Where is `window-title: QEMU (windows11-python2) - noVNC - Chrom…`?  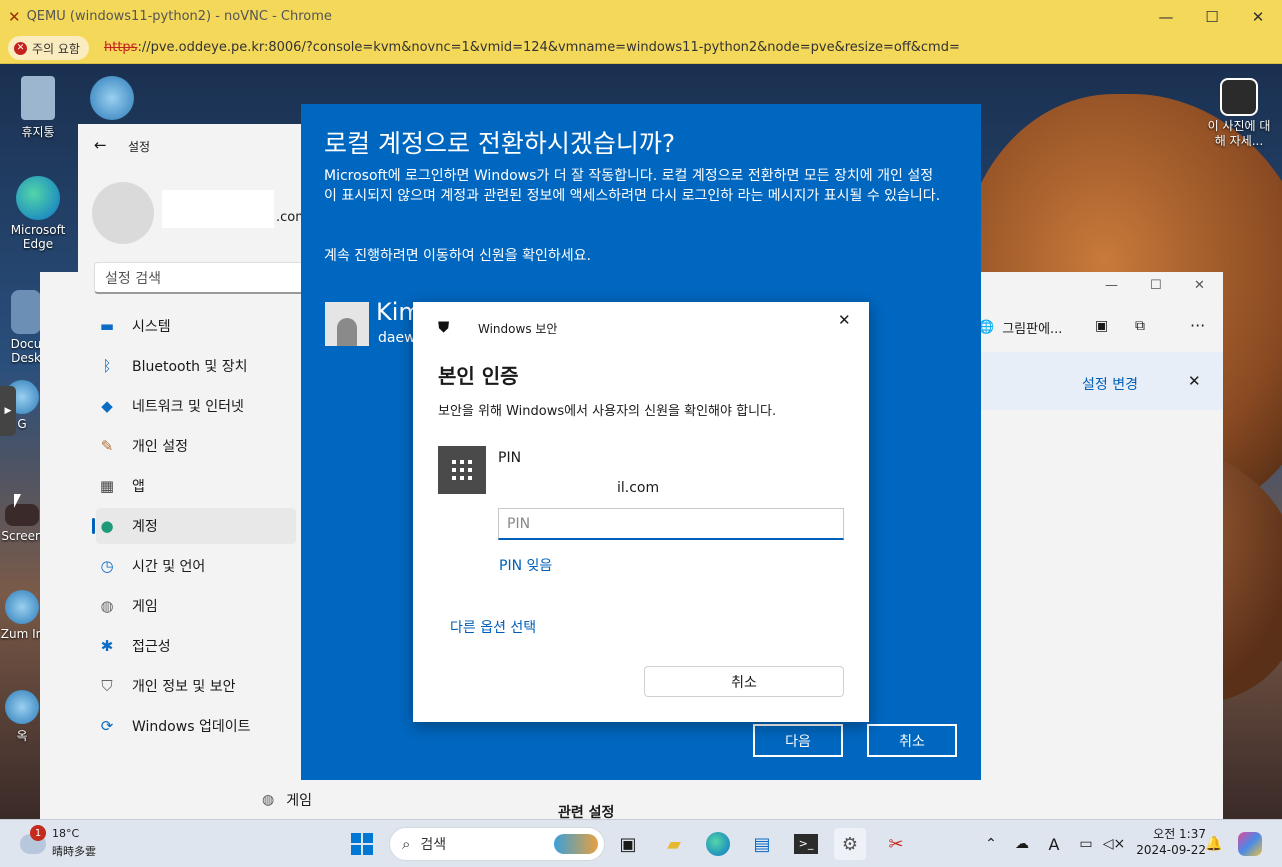
window-title: QEMU (windows11-python2) - noVNC - Chrom… is located at coordinates (179, 16).